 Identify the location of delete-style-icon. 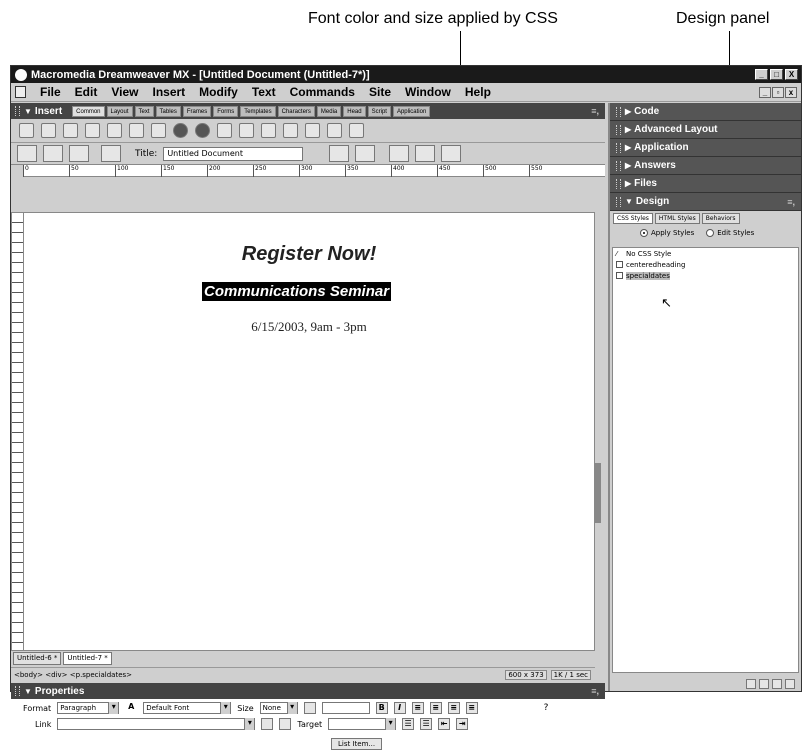
(790, 684).